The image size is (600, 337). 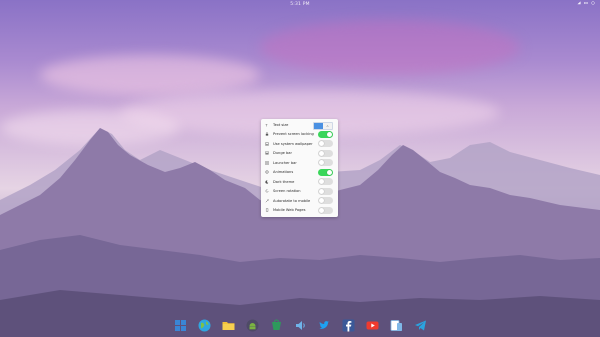 What do you see at coordinates (325, 163) in the screenshot?
I see `launcher-bar-toggle` at bounding box center [325, 163].